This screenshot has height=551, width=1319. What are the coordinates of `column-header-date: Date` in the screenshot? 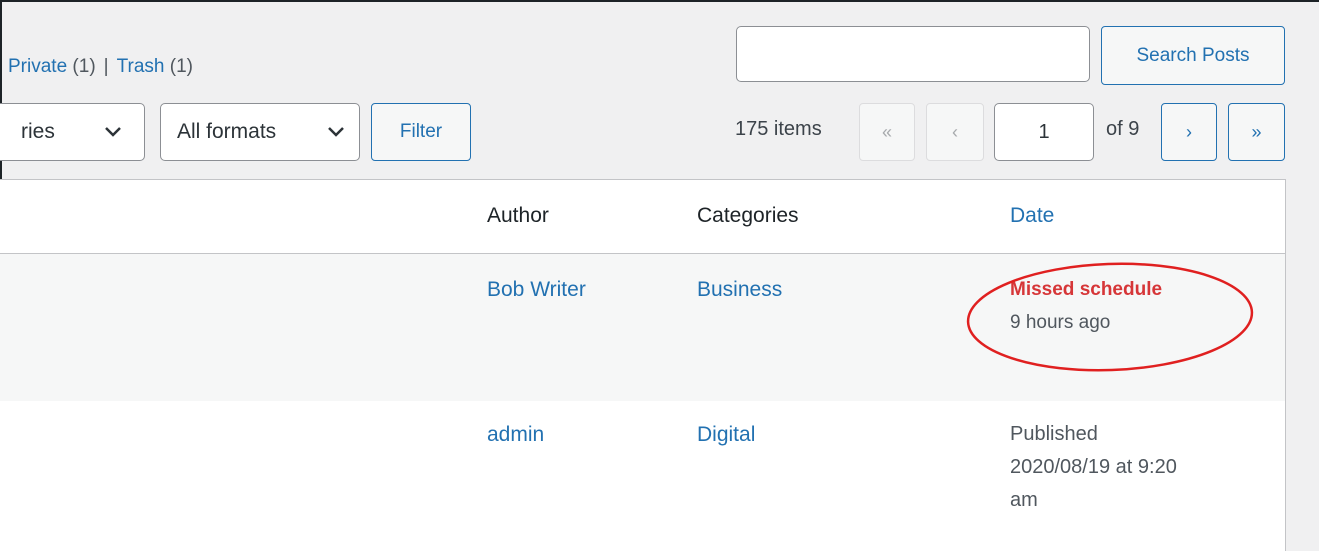 It's located at (1032, 216).